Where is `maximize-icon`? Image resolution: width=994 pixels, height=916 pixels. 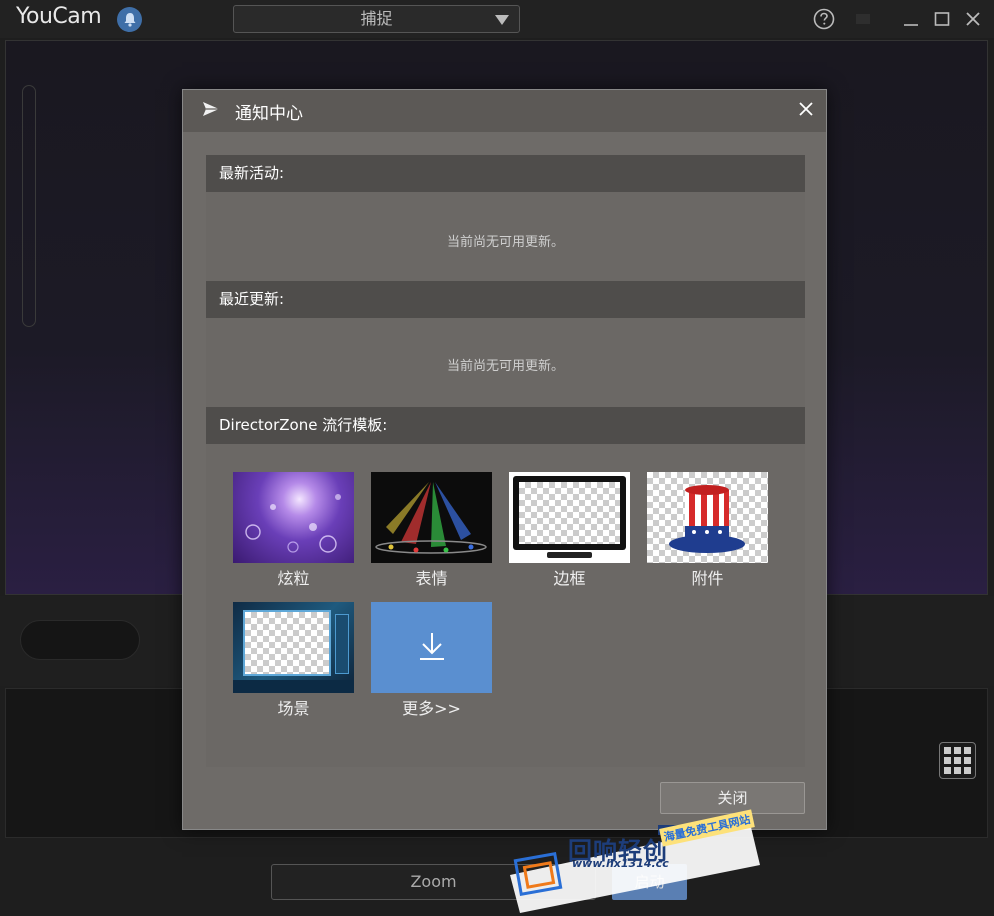 maximize-icon is located at coordinates (942, 19).